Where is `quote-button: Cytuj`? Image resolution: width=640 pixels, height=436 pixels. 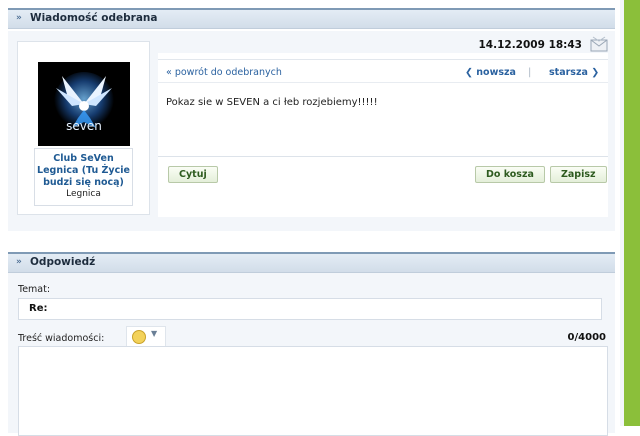 quote-button: Cytuj is located at coordinates (193, 174).